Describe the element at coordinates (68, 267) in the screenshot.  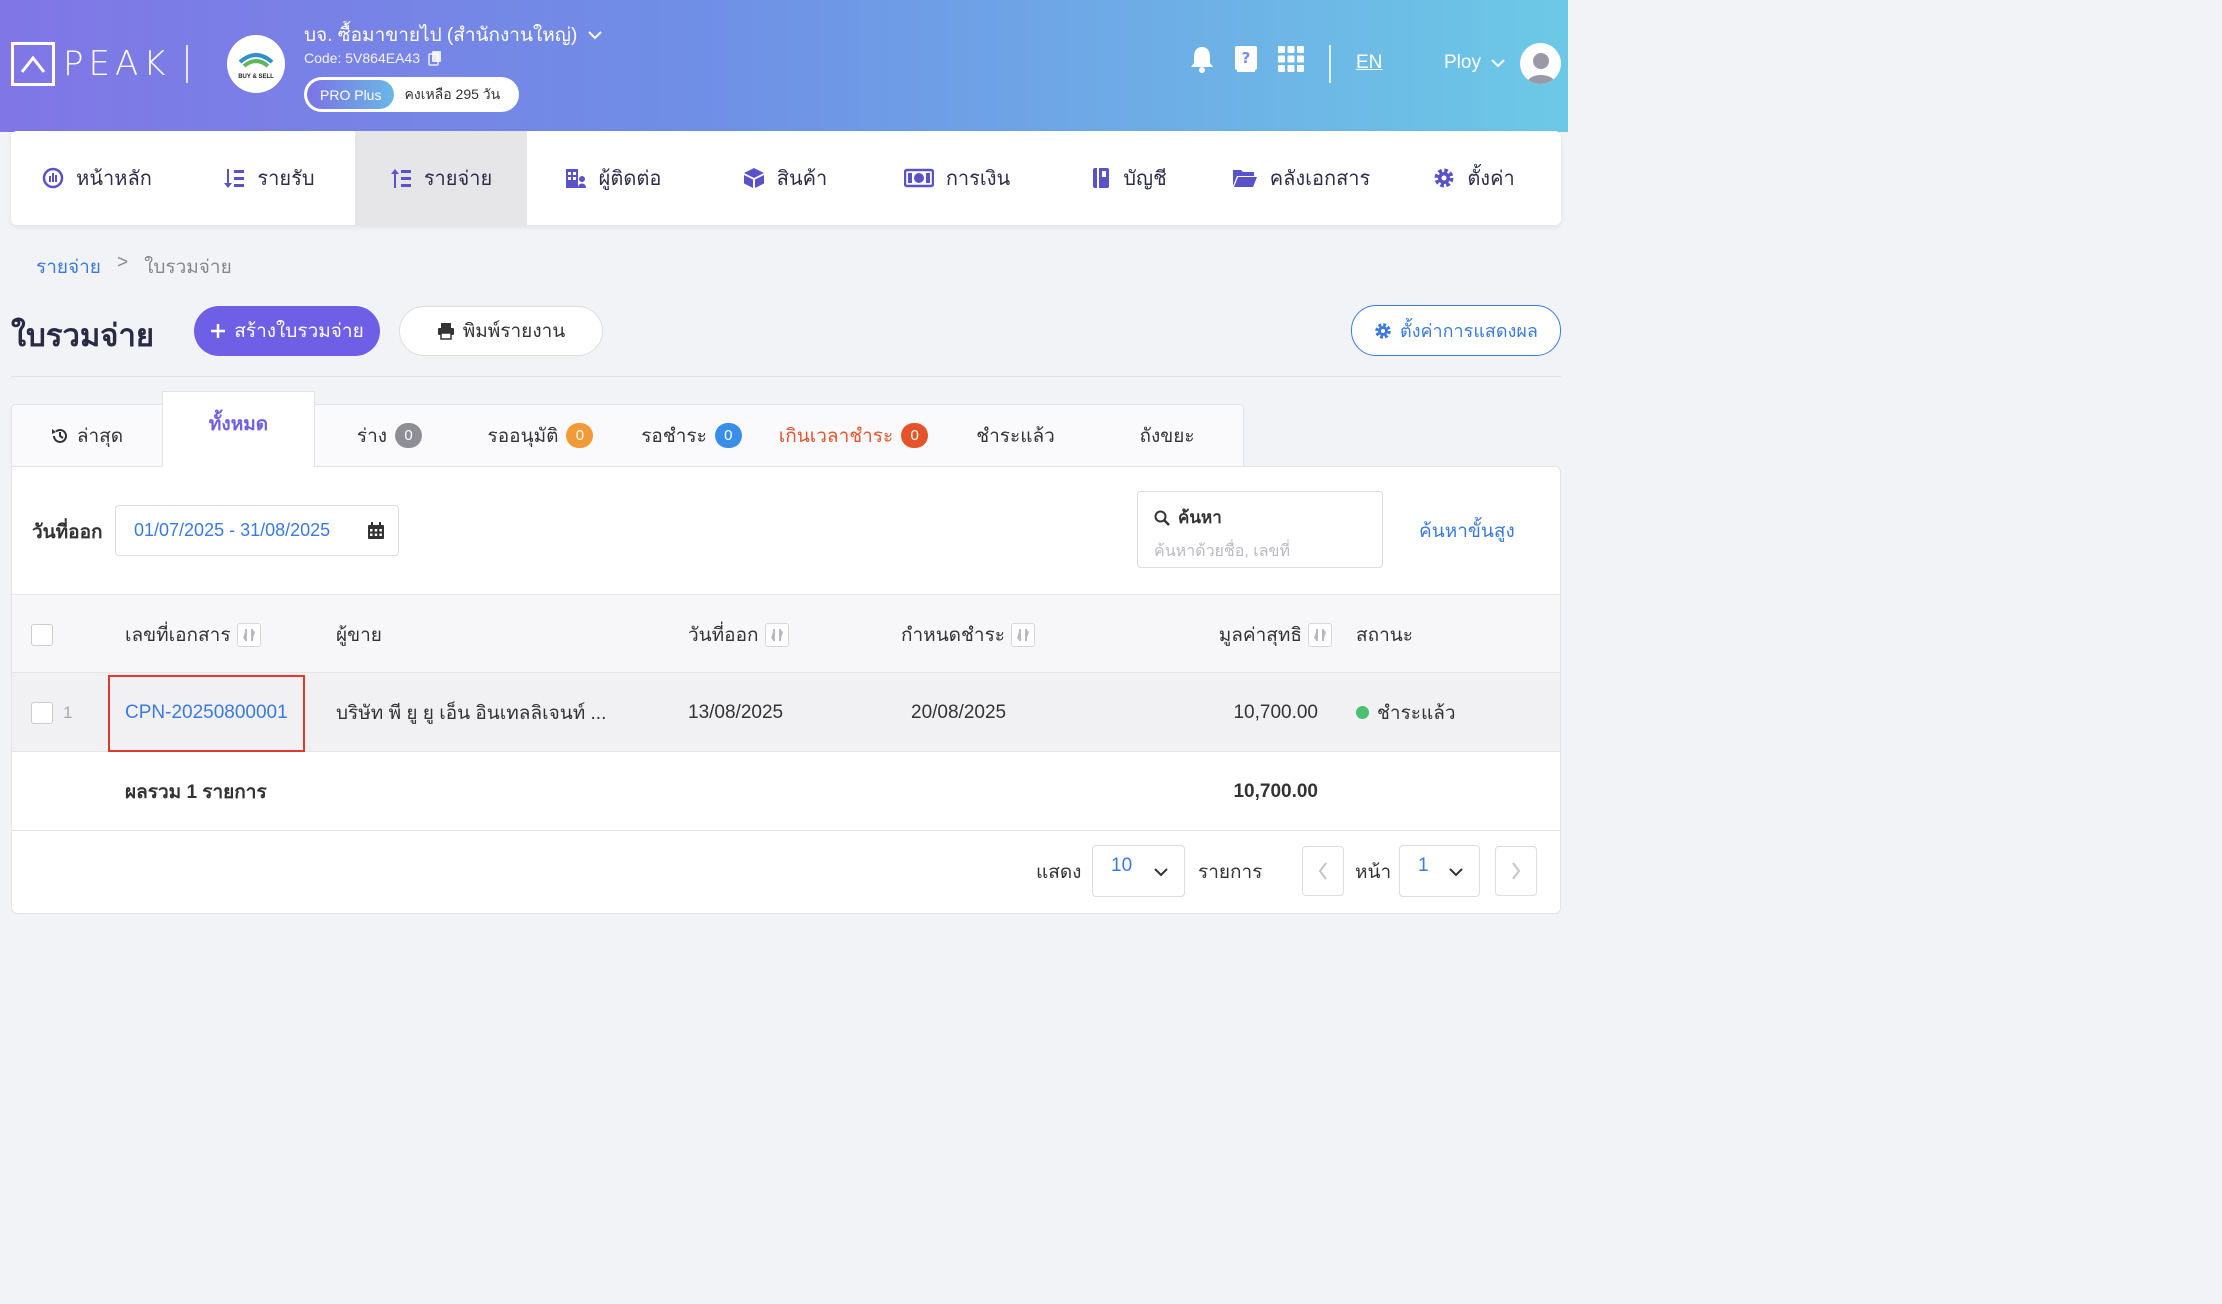
I see `breadcrumb-parent: รายจ่าย` at that location.